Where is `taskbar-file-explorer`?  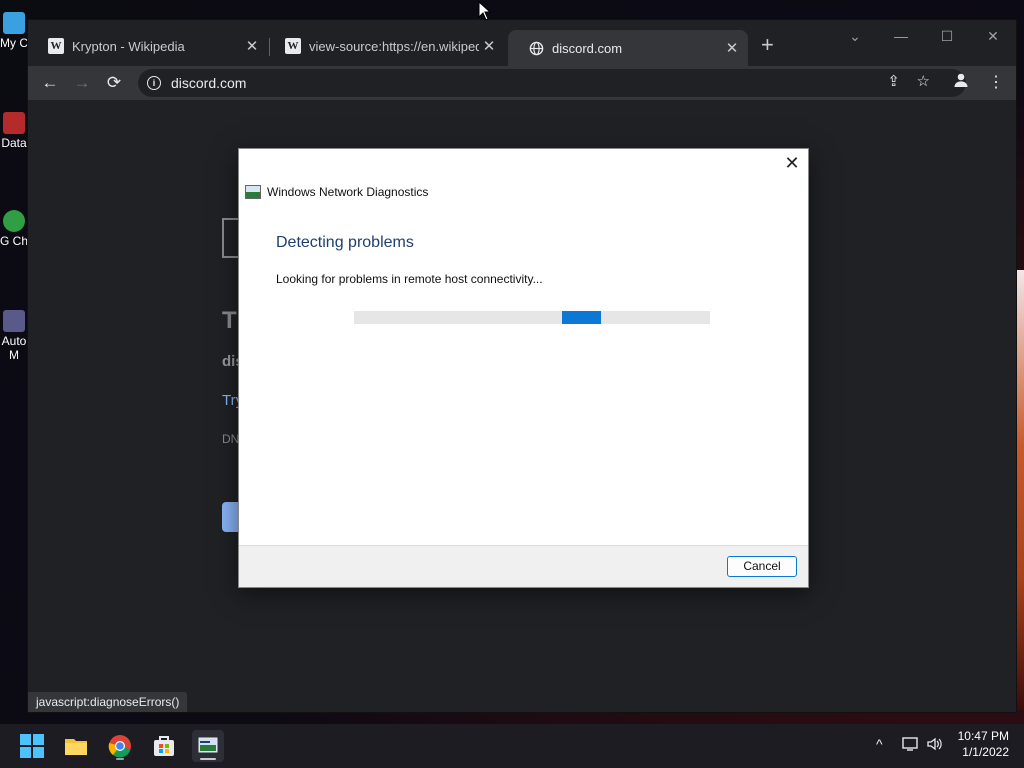
taskbar-file-explorer is located at coordinates (76, 746).